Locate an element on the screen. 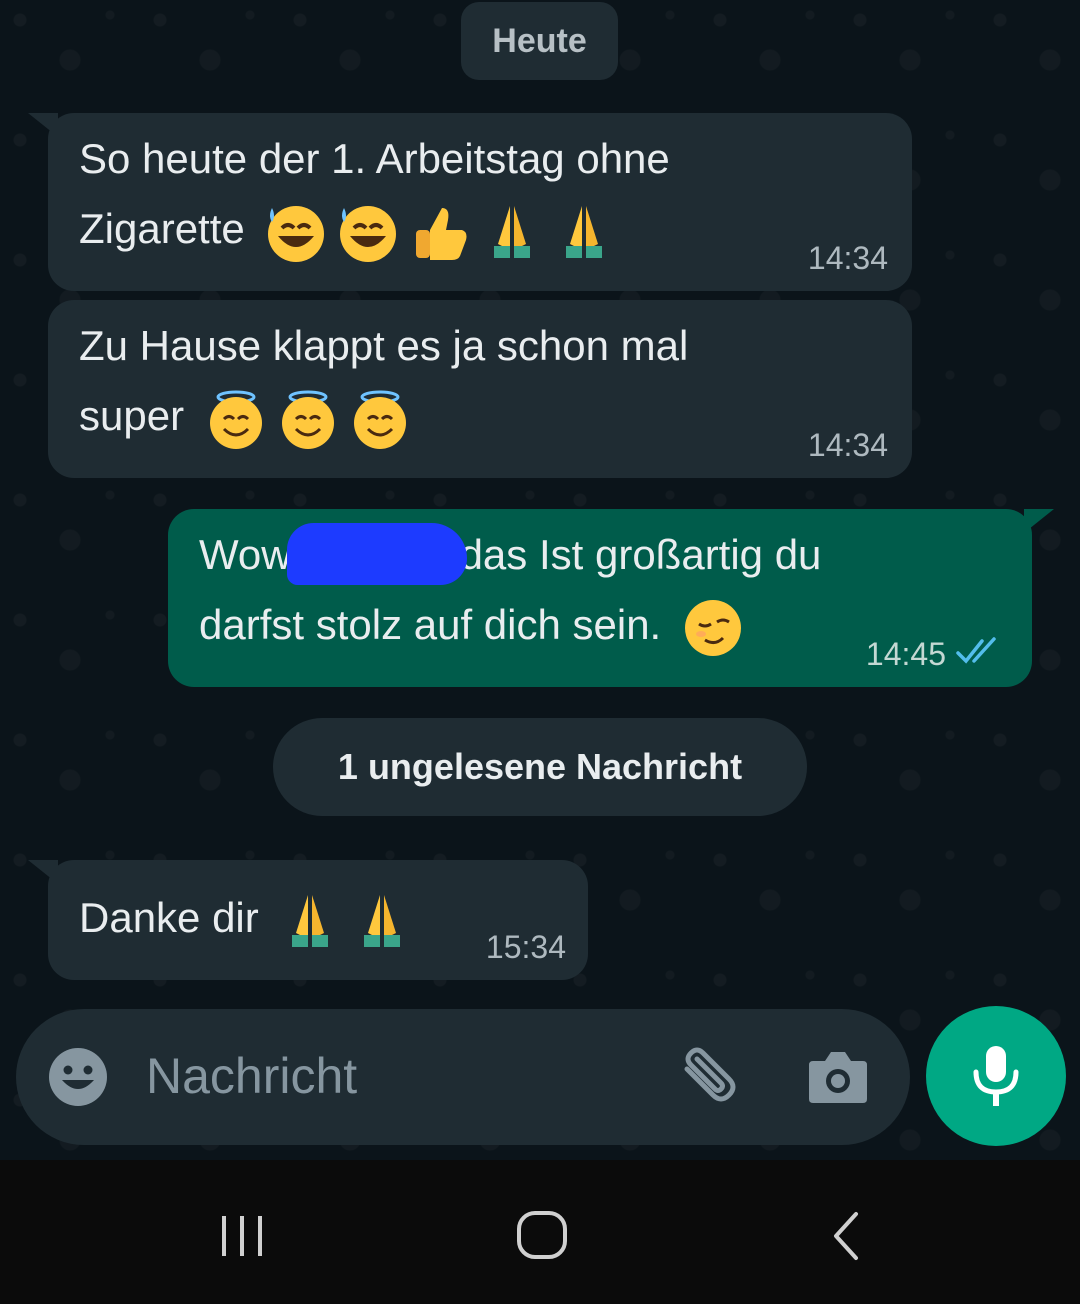 The height and width of the screenshot is (1304, 1080). message-text-line-with-emoji: Danke dir is located at coordinates (246, 918).